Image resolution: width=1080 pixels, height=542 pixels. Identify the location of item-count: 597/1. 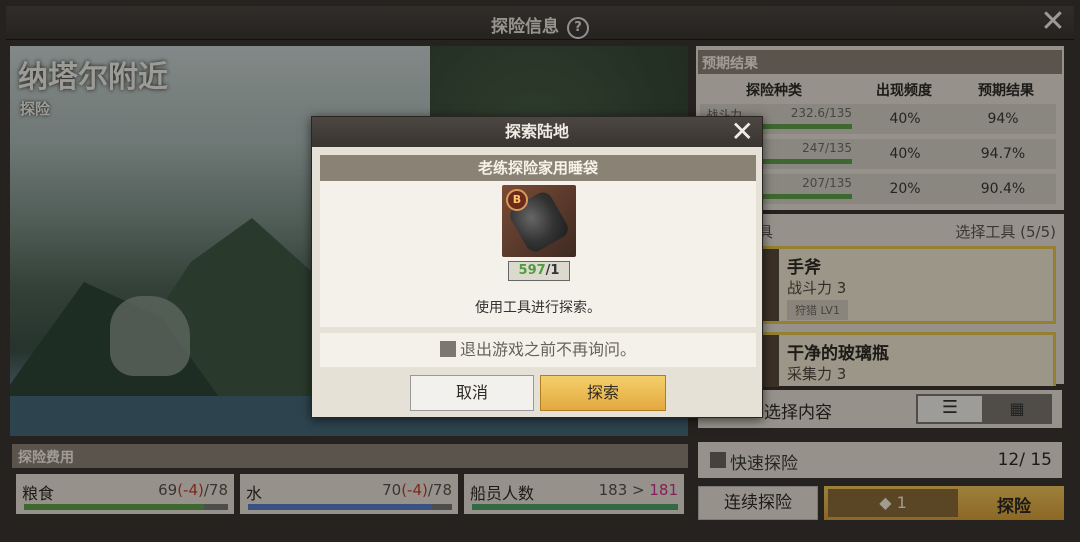
(539, 271).